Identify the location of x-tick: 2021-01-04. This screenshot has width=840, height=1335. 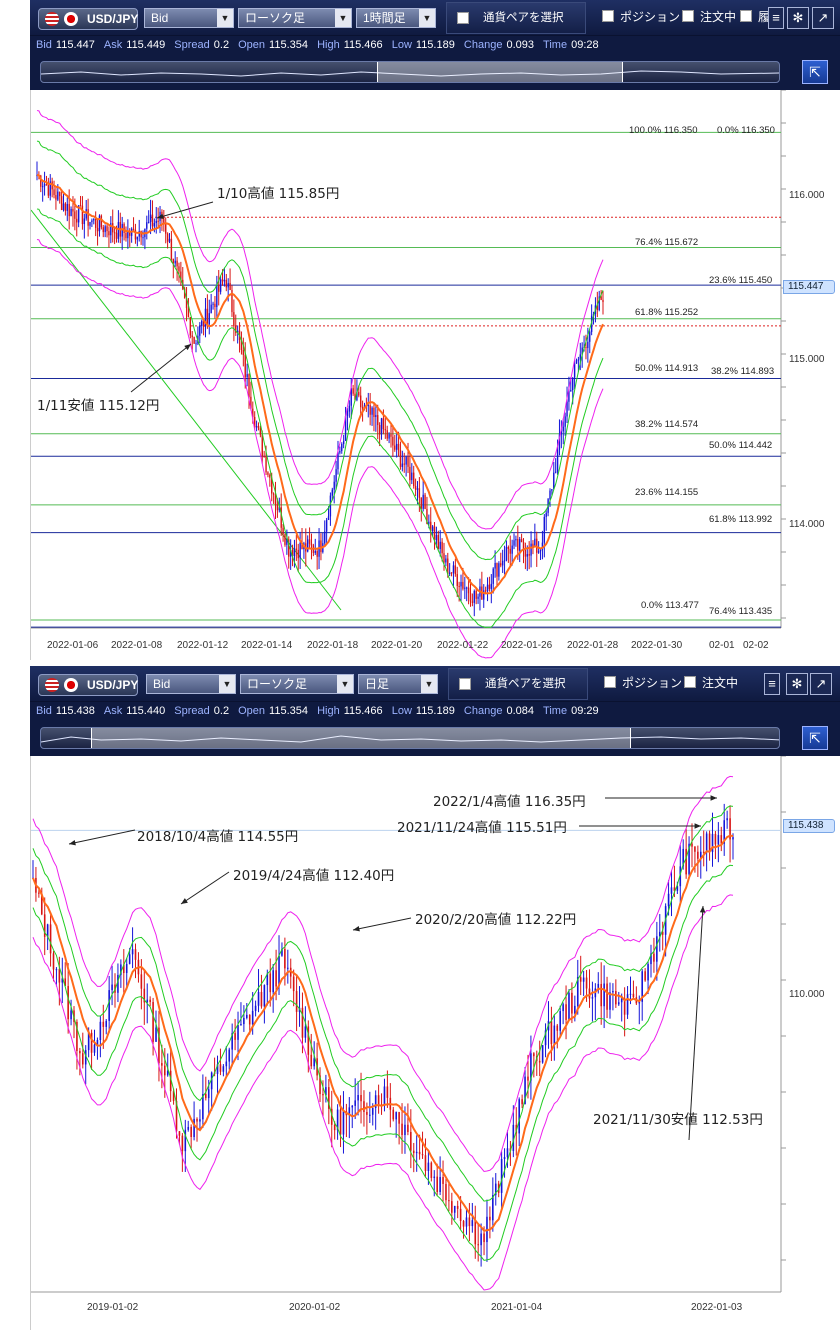
(517, 1307).